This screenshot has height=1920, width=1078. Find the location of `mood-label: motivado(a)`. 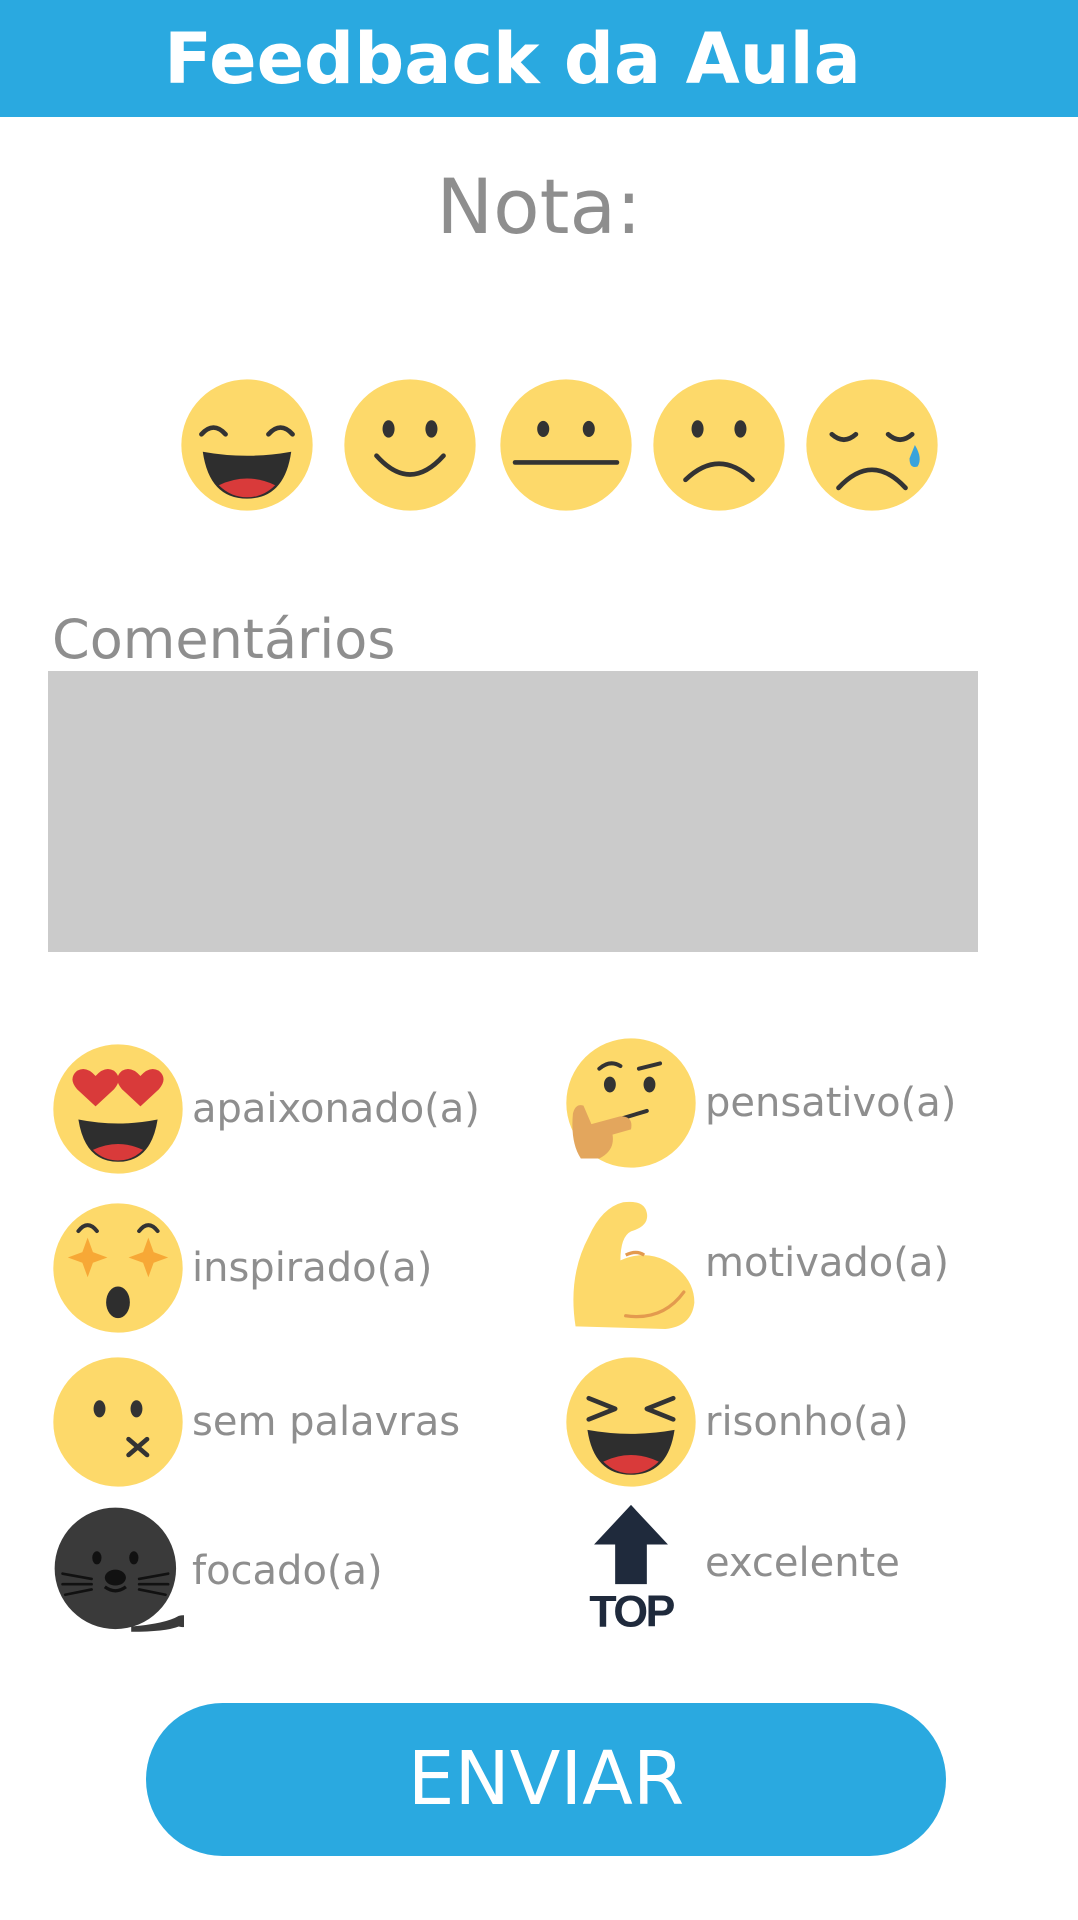

mood-label: motivado(a) is located at coordinates (827, 1263).